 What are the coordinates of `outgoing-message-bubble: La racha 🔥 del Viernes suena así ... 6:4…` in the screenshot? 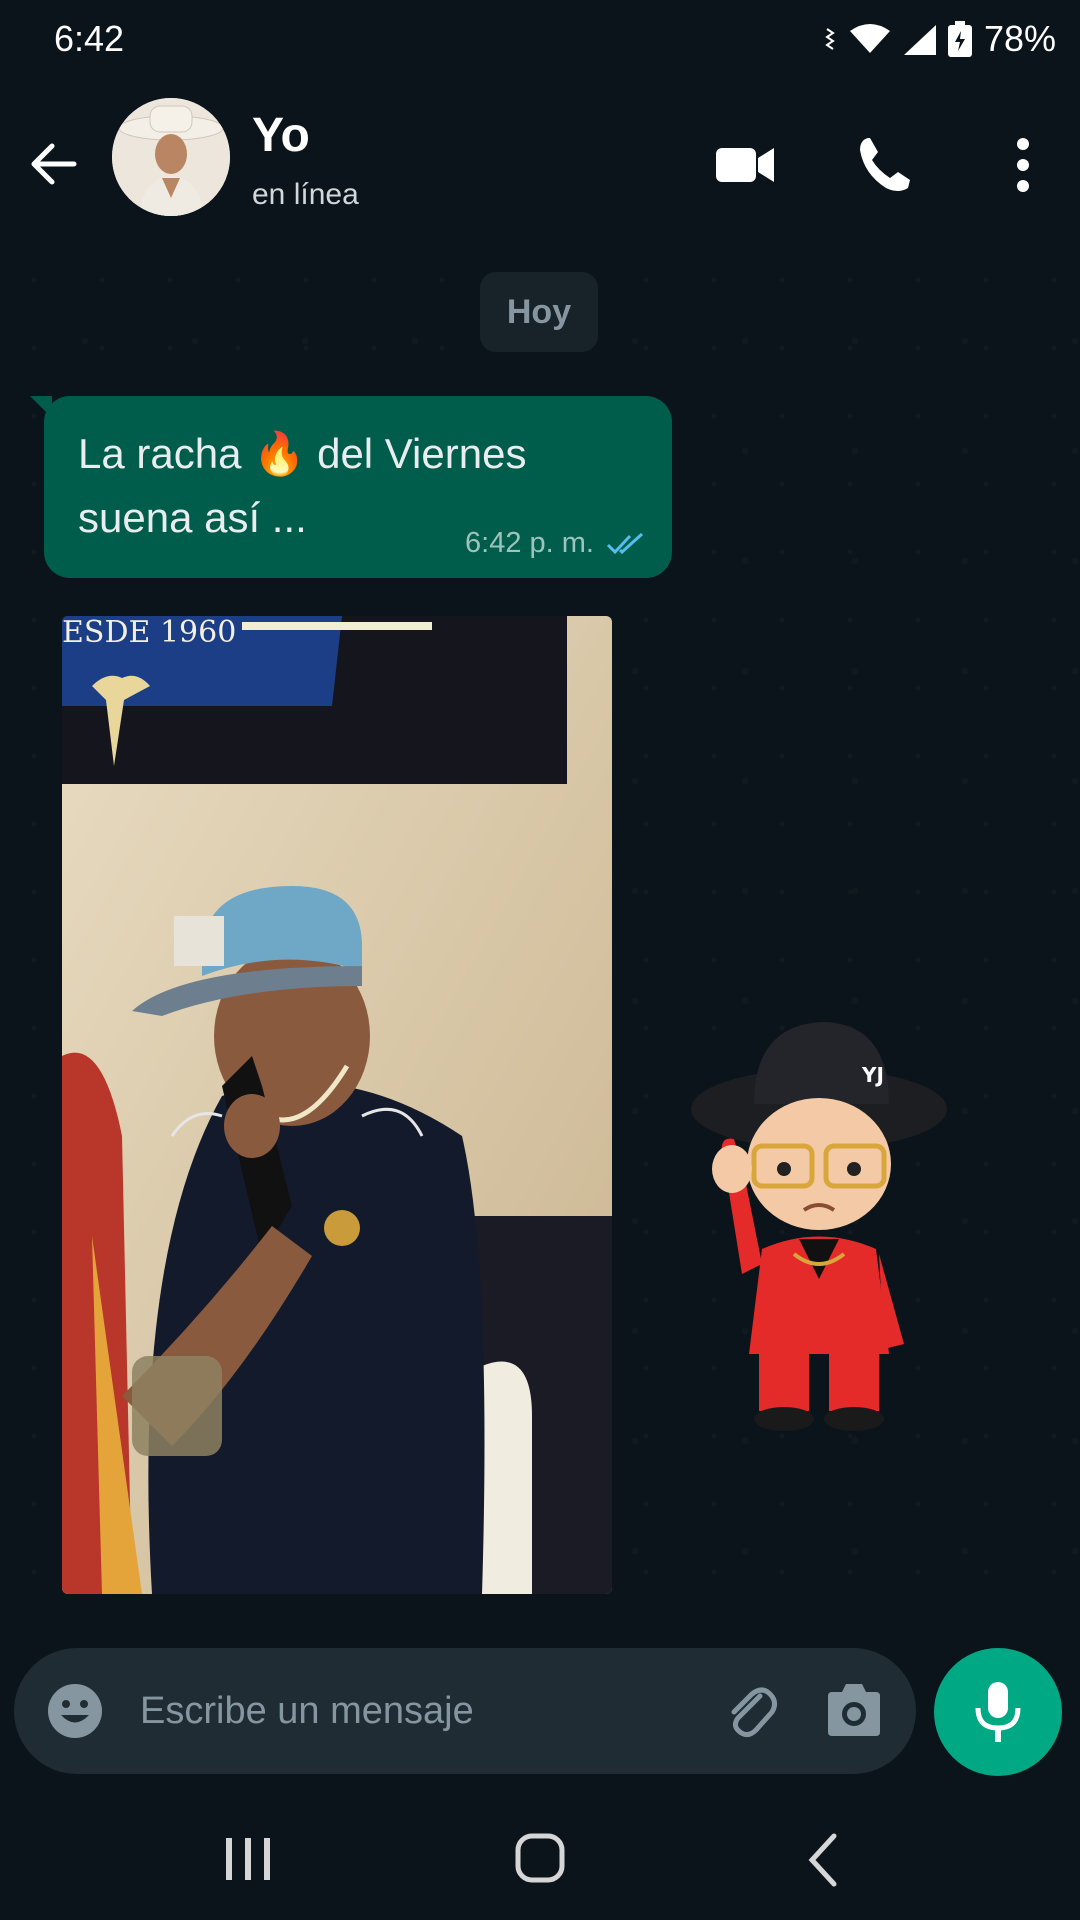 It's located at (351, 487).